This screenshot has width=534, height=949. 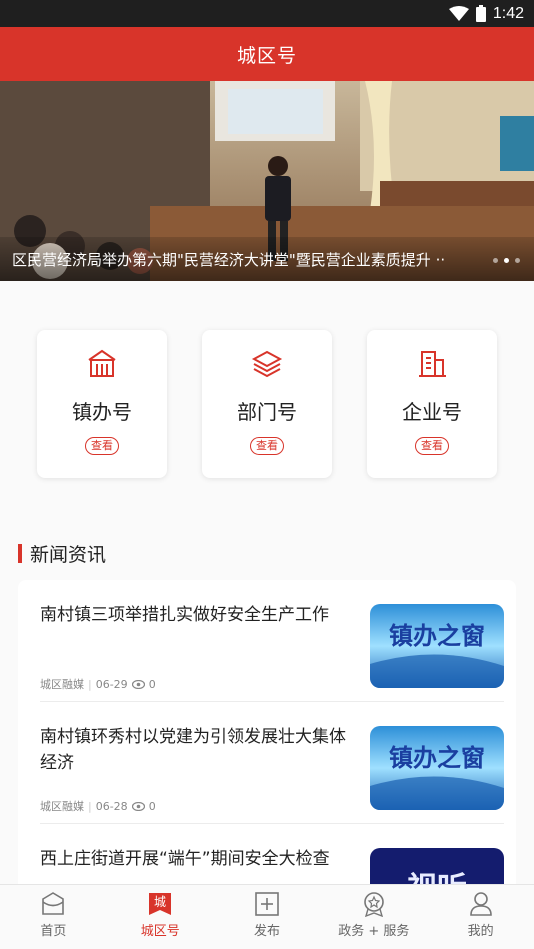 I want to click on tab-city: 城 城区号, so click(x=160, y=917).